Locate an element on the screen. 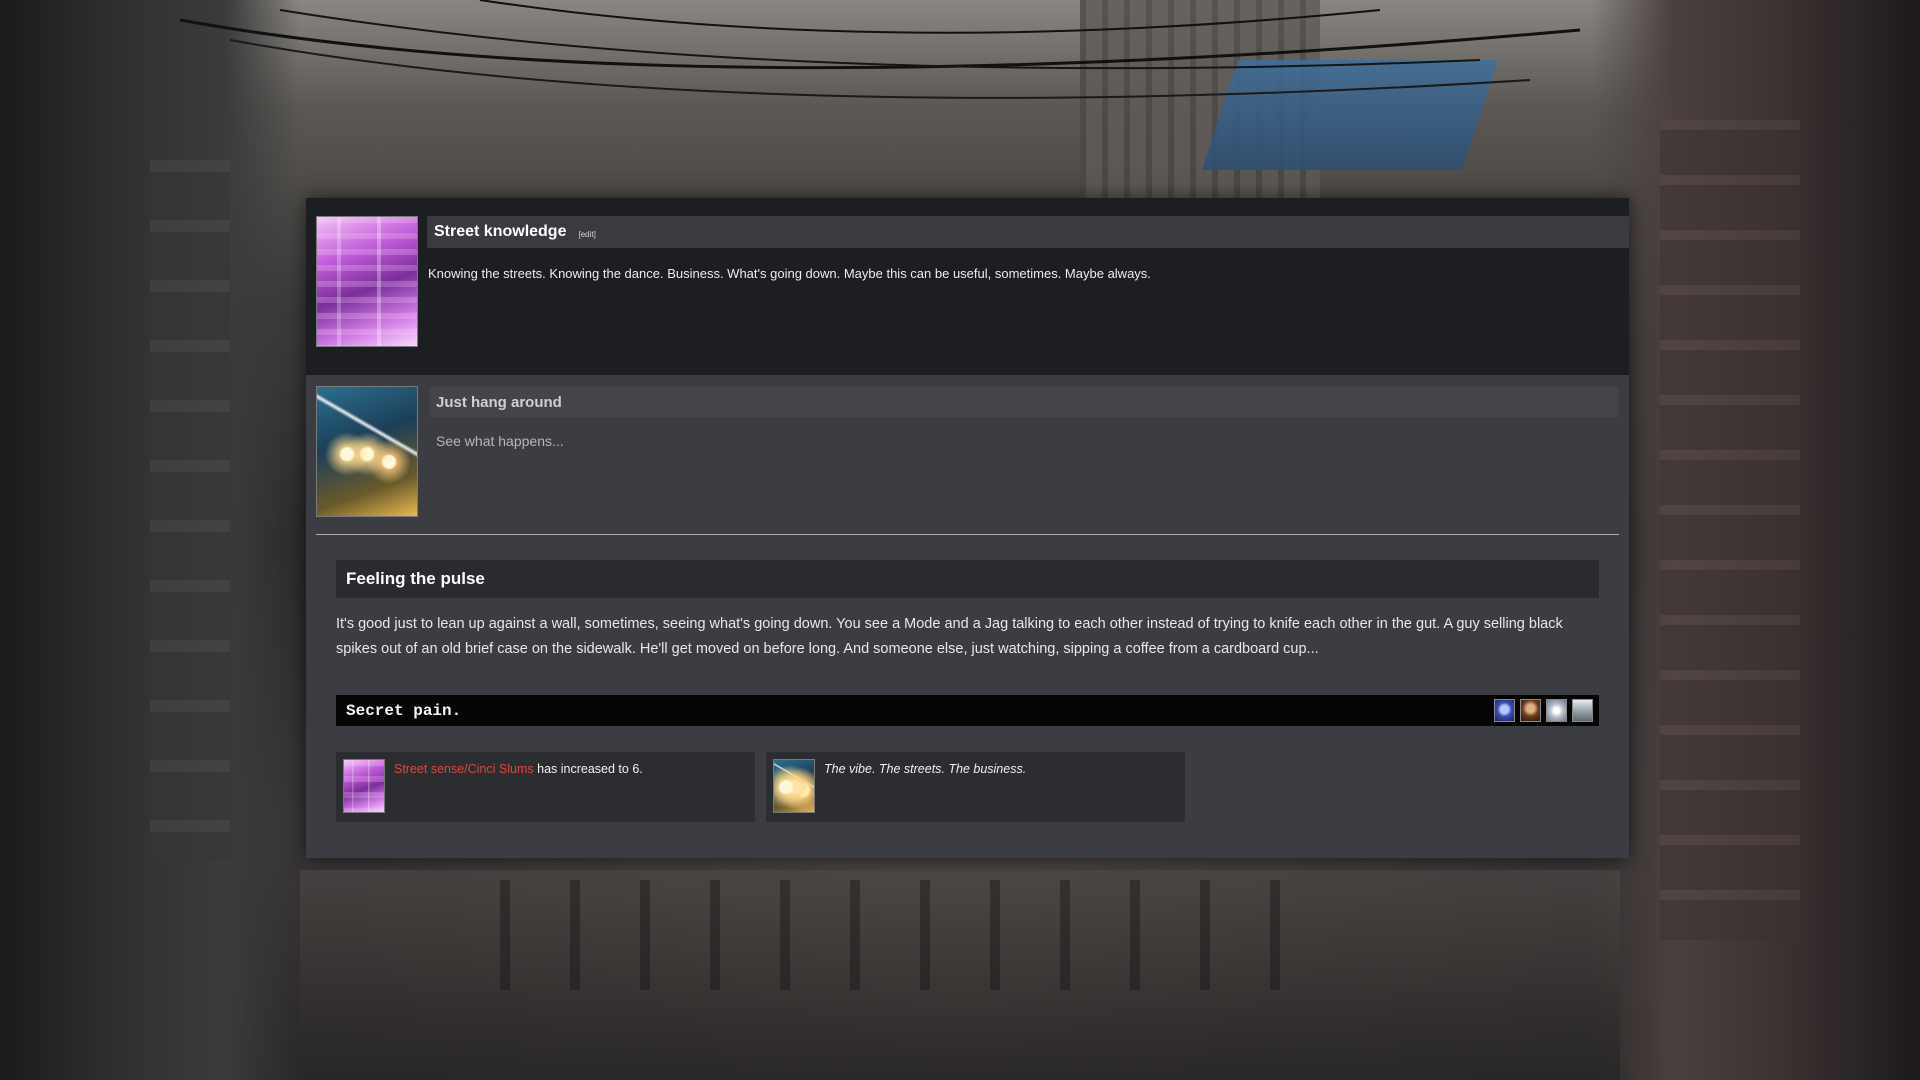  story-title: Feeling the pulse is located at coordinates (415, 578).